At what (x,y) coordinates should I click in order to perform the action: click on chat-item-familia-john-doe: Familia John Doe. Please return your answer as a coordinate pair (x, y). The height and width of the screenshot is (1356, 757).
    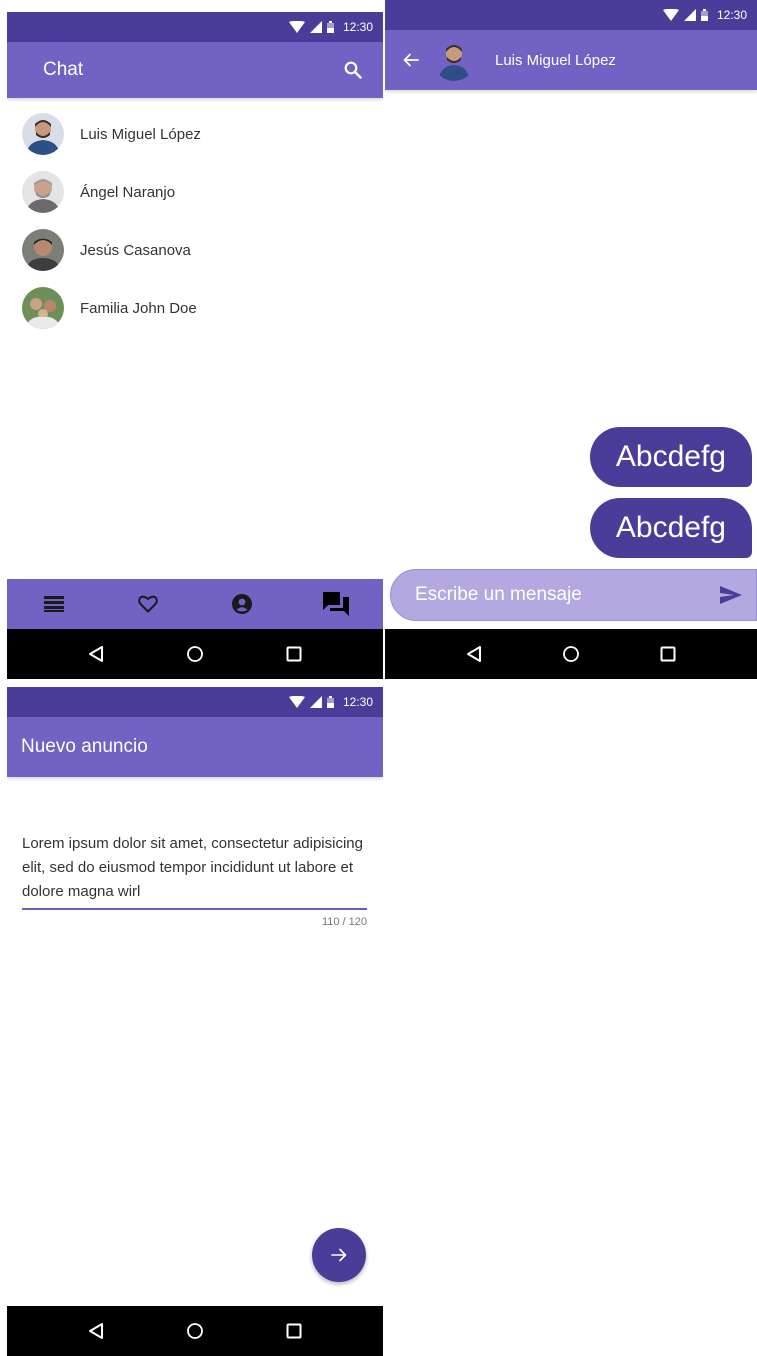
    Looking at the image, I should click on (195, 308).